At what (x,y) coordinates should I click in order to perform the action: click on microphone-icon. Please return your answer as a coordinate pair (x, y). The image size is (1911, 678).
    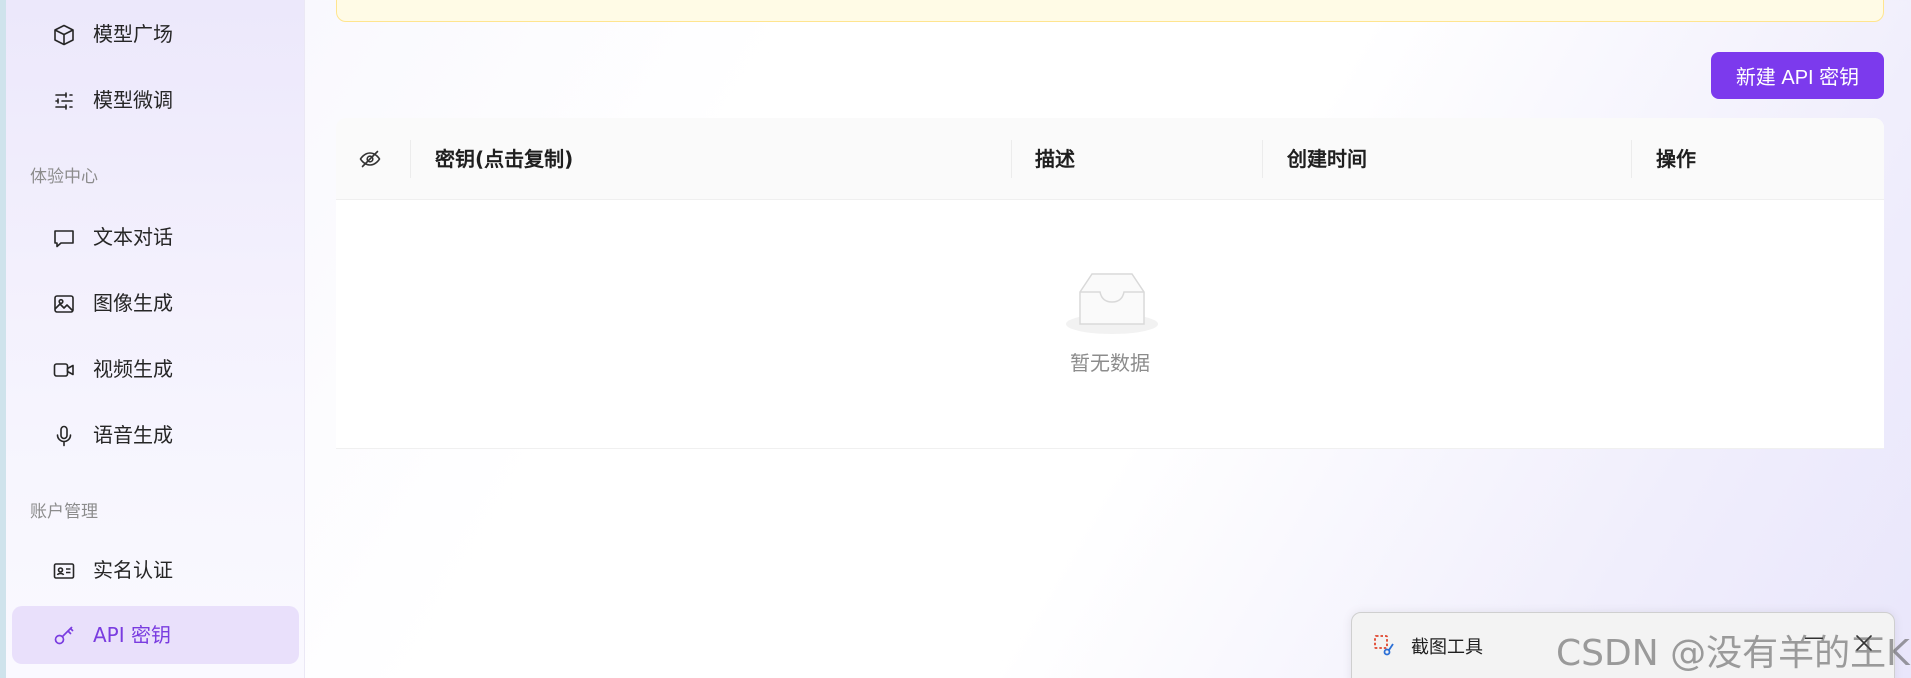
    Looking at the image, I should click on (64, 436).